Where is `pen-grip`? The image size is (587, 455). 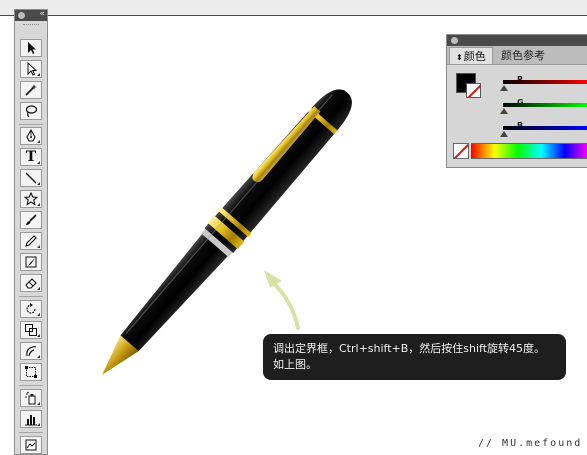 pen-grip is located at coordinates (174, 292).